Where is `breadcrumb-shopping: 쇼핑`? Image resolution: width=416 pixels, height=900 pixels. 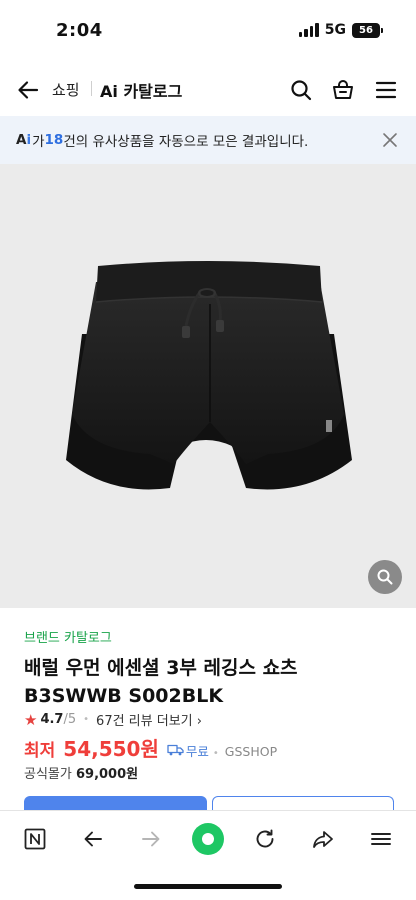 breadcrumb-shopping: 쇼핑 is located at coordinates (66, 89).